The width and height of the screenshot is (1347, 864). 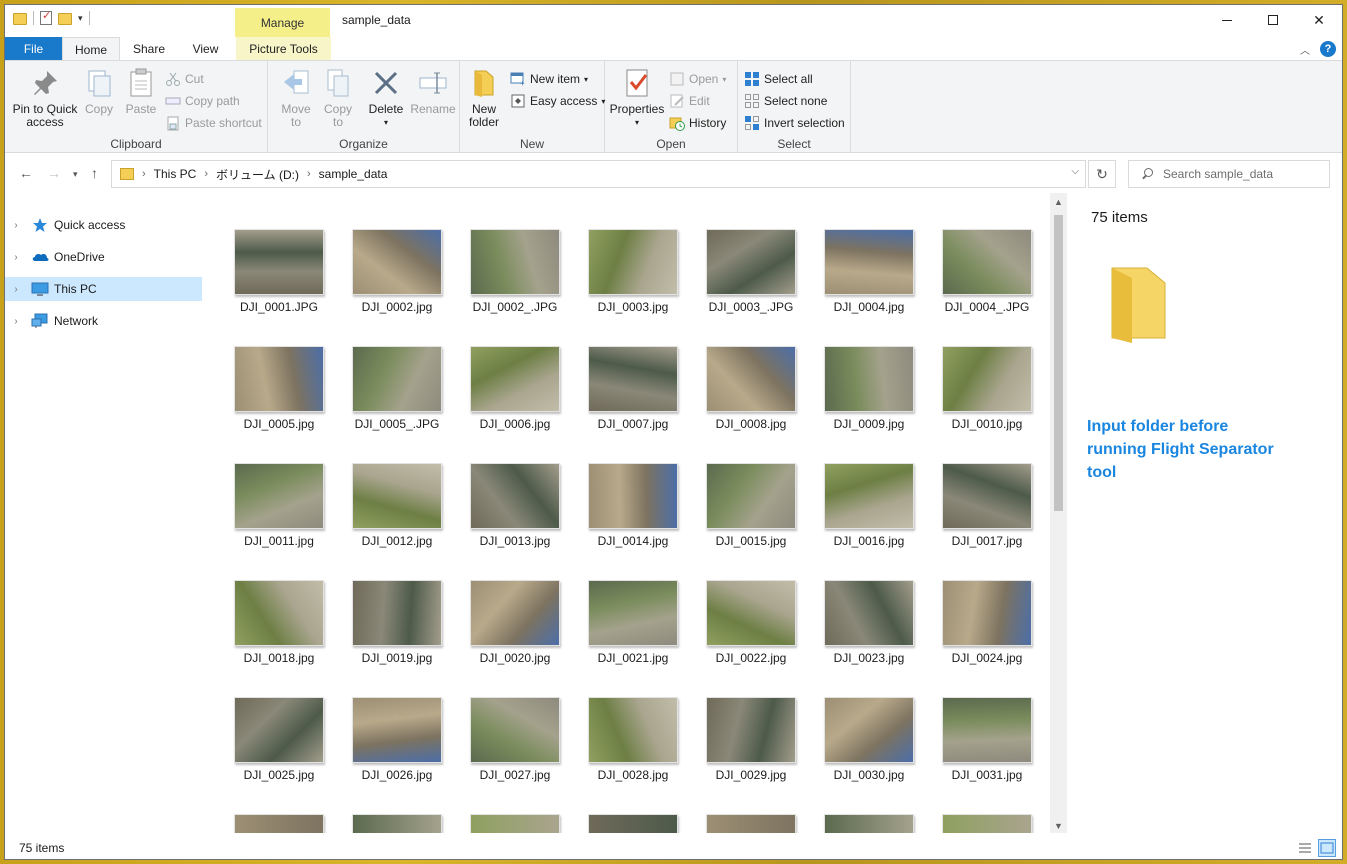 I want to click on file-item: DJI_0010.jpg, so click(x=987, y=402).